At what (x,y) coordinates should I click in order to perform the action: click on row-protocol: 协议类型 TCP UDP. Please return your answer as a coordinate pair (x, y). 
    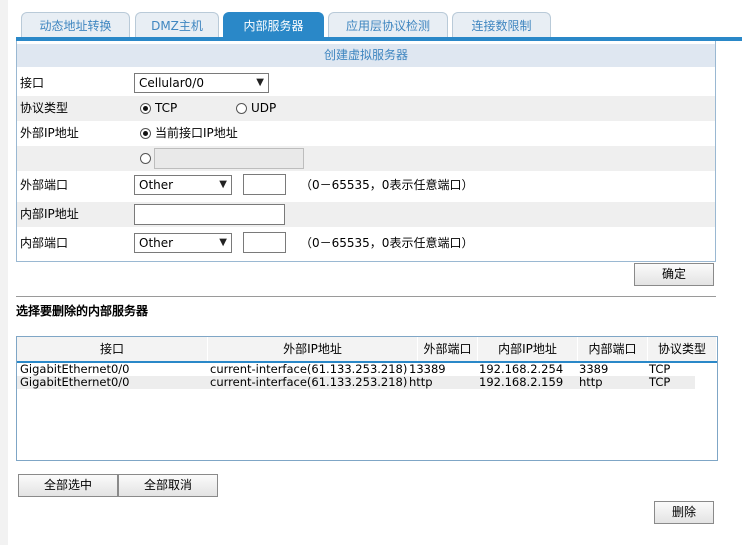
    Looking at the image, I should click on (366, 108).